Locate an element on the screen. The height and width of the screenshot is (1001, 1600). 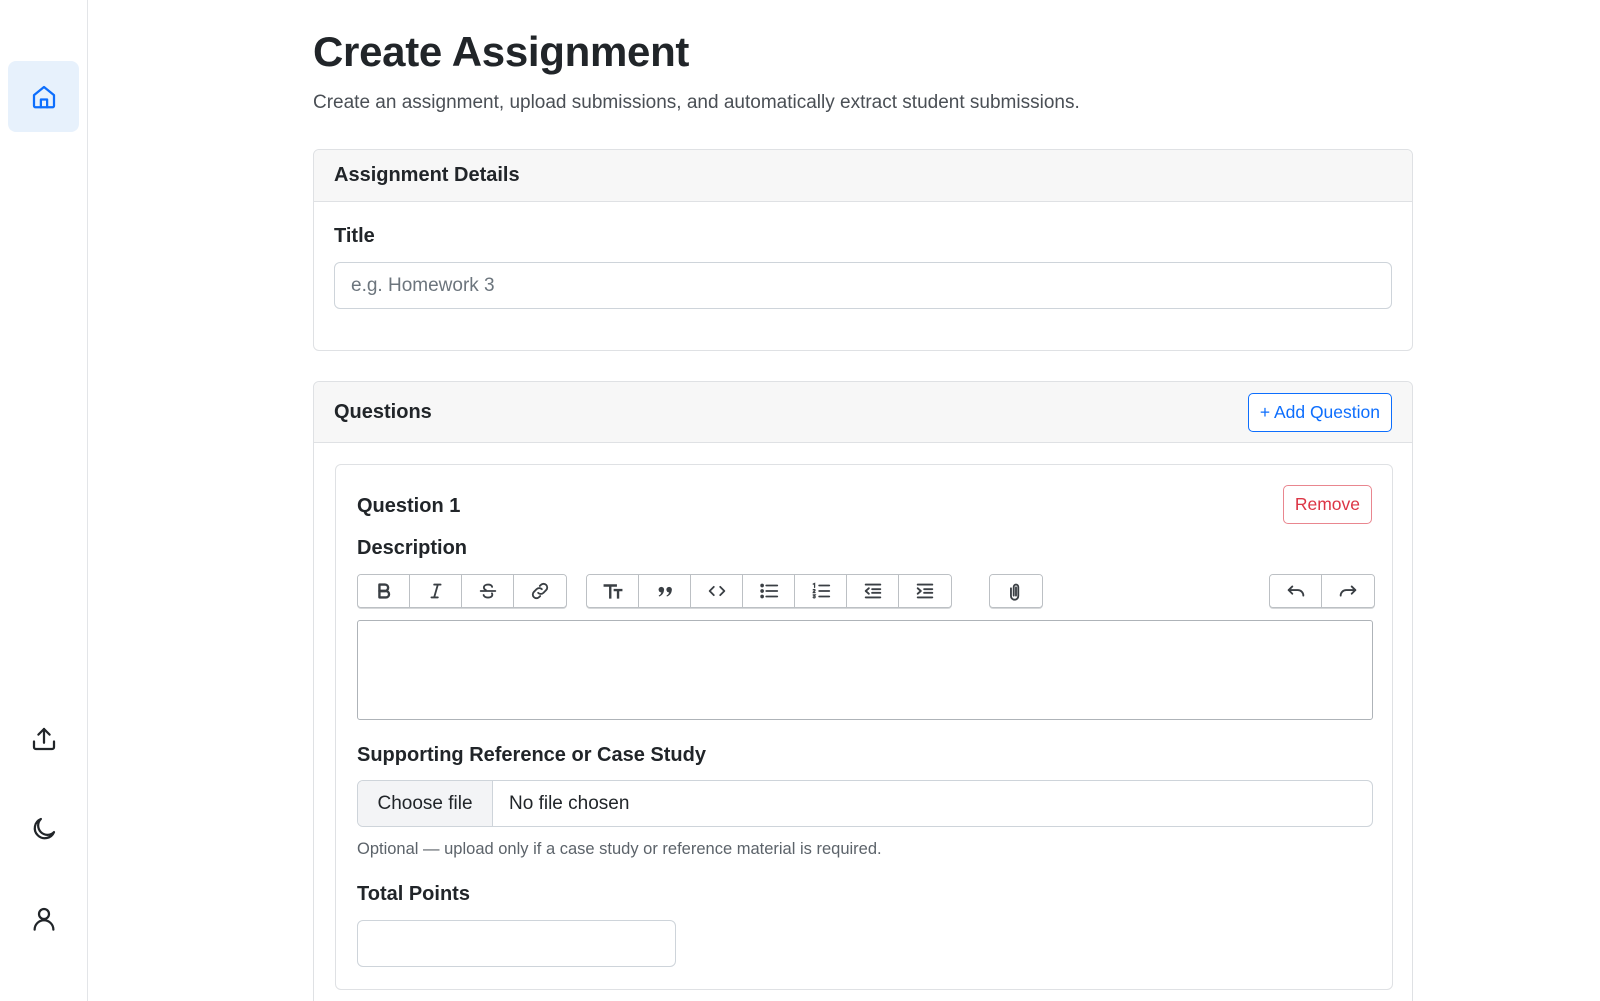
moon-icon is located at coordinates (44, 828).